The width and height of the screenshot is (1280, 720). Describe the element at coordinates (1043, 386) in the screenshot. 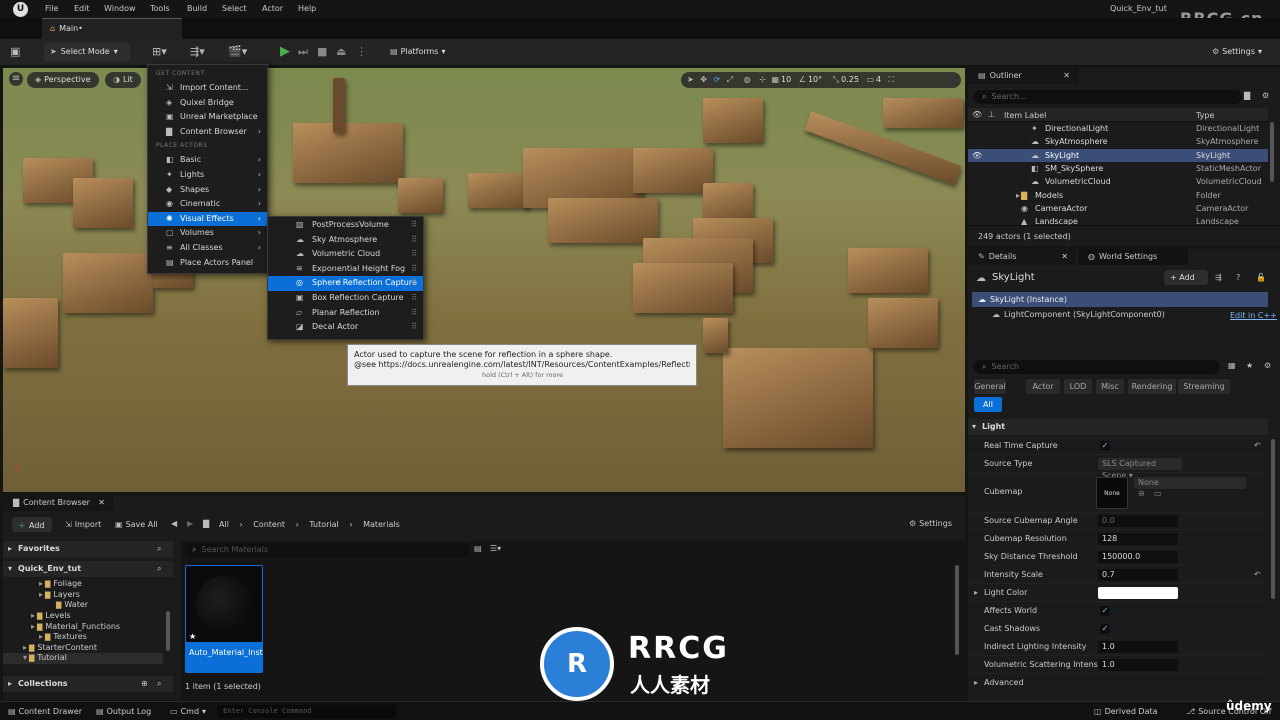

I see `filter-tab-actor: Actor` at that location.